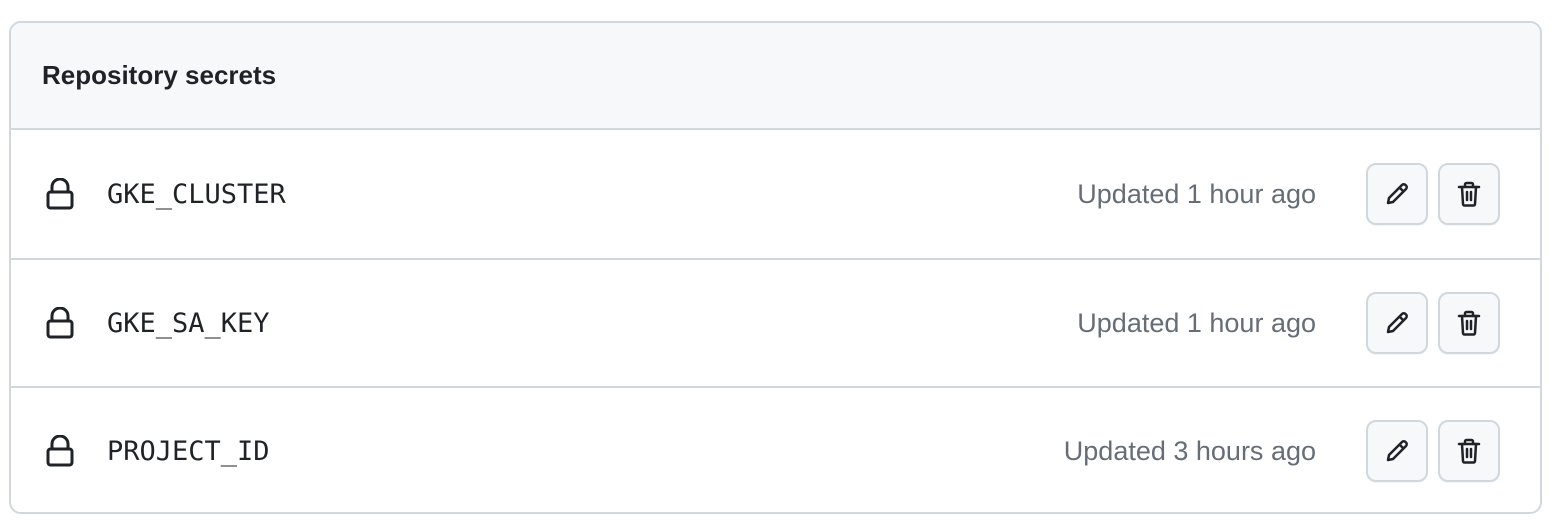  I want to click on secret-updated-time: Updated 3 hours ago, so click(1189, 450).